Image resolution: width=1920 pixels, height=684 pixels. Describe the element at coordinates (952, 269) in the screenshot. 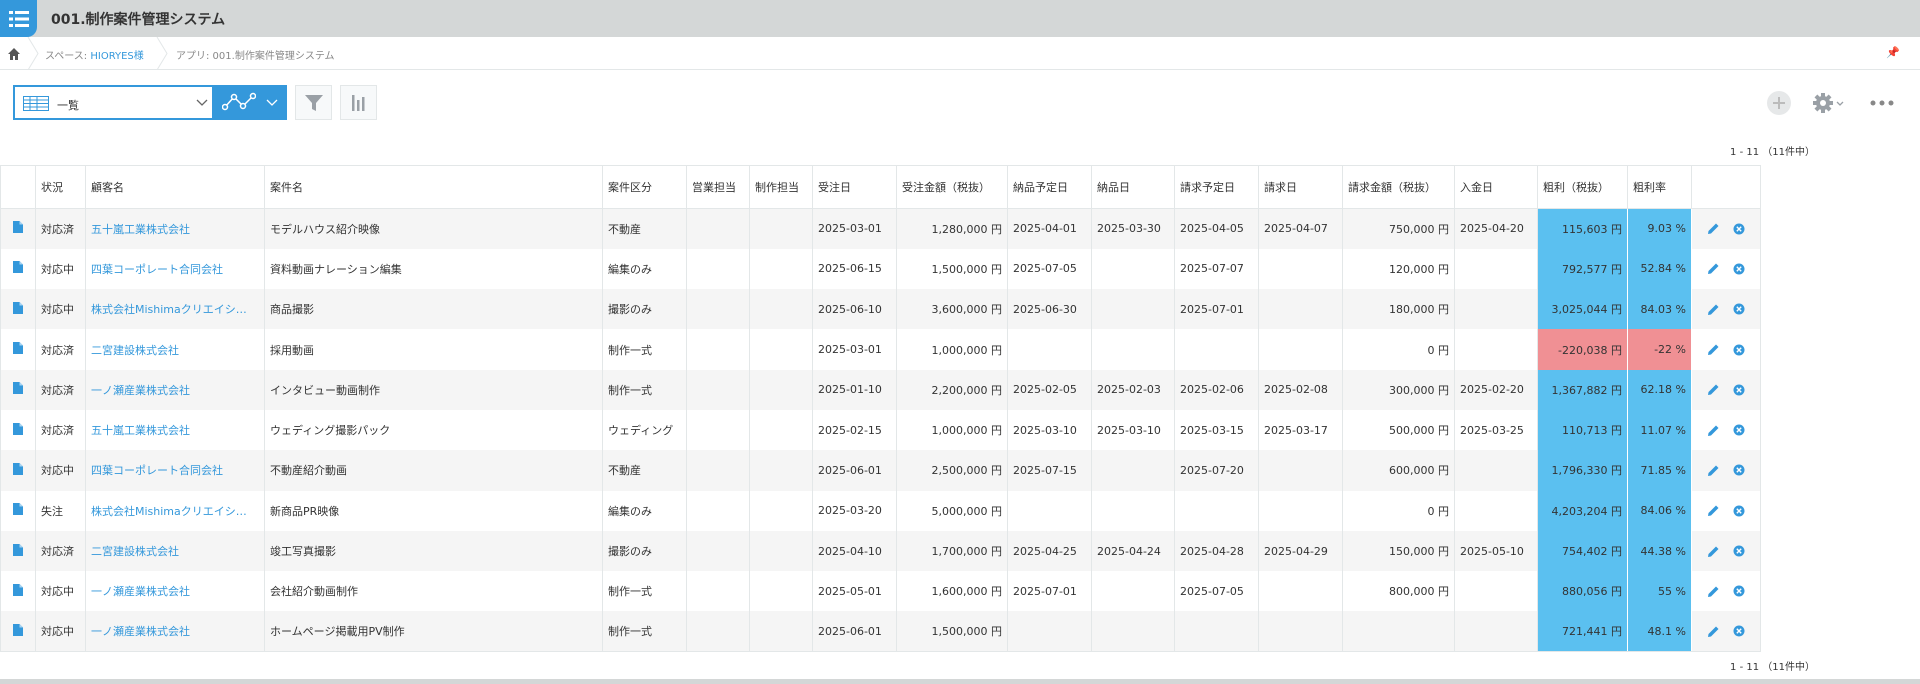

I see `table-cell: 1,500,000 円` at that location.